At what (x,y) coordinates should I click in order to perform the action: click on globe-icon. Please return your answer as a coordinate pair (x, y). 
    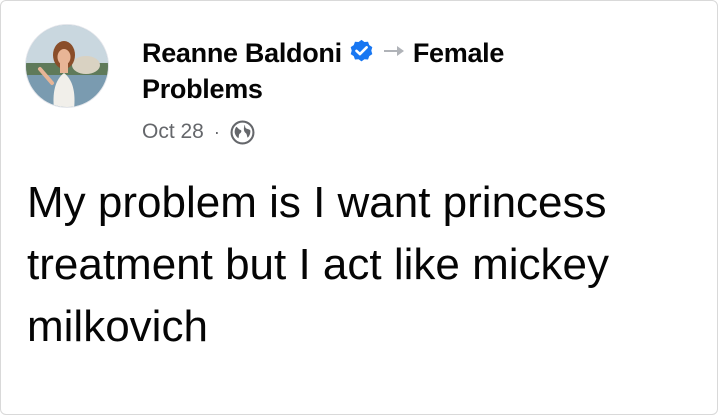
    Looking at the image, I should click on (242, 132).